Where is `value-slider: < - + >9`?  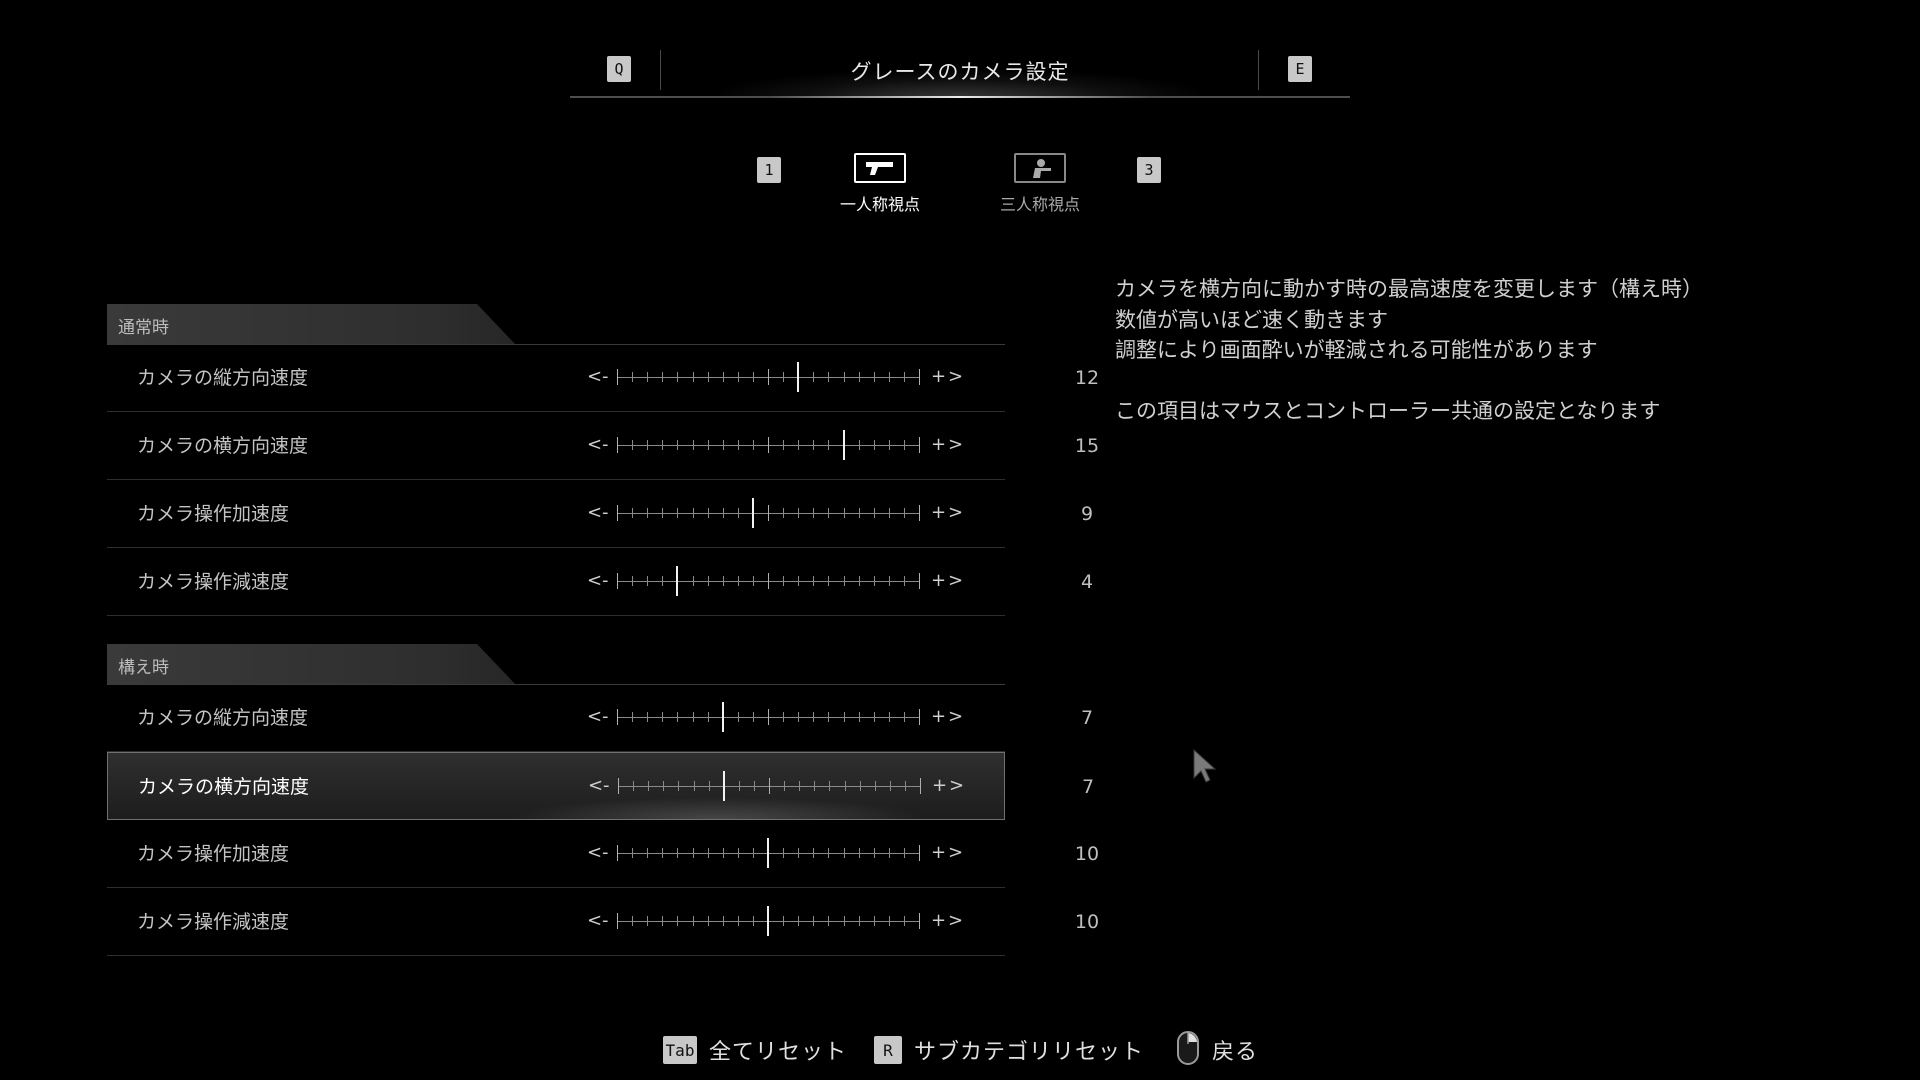 value-slider: < - + >9 is located at coordinates (835, 514).